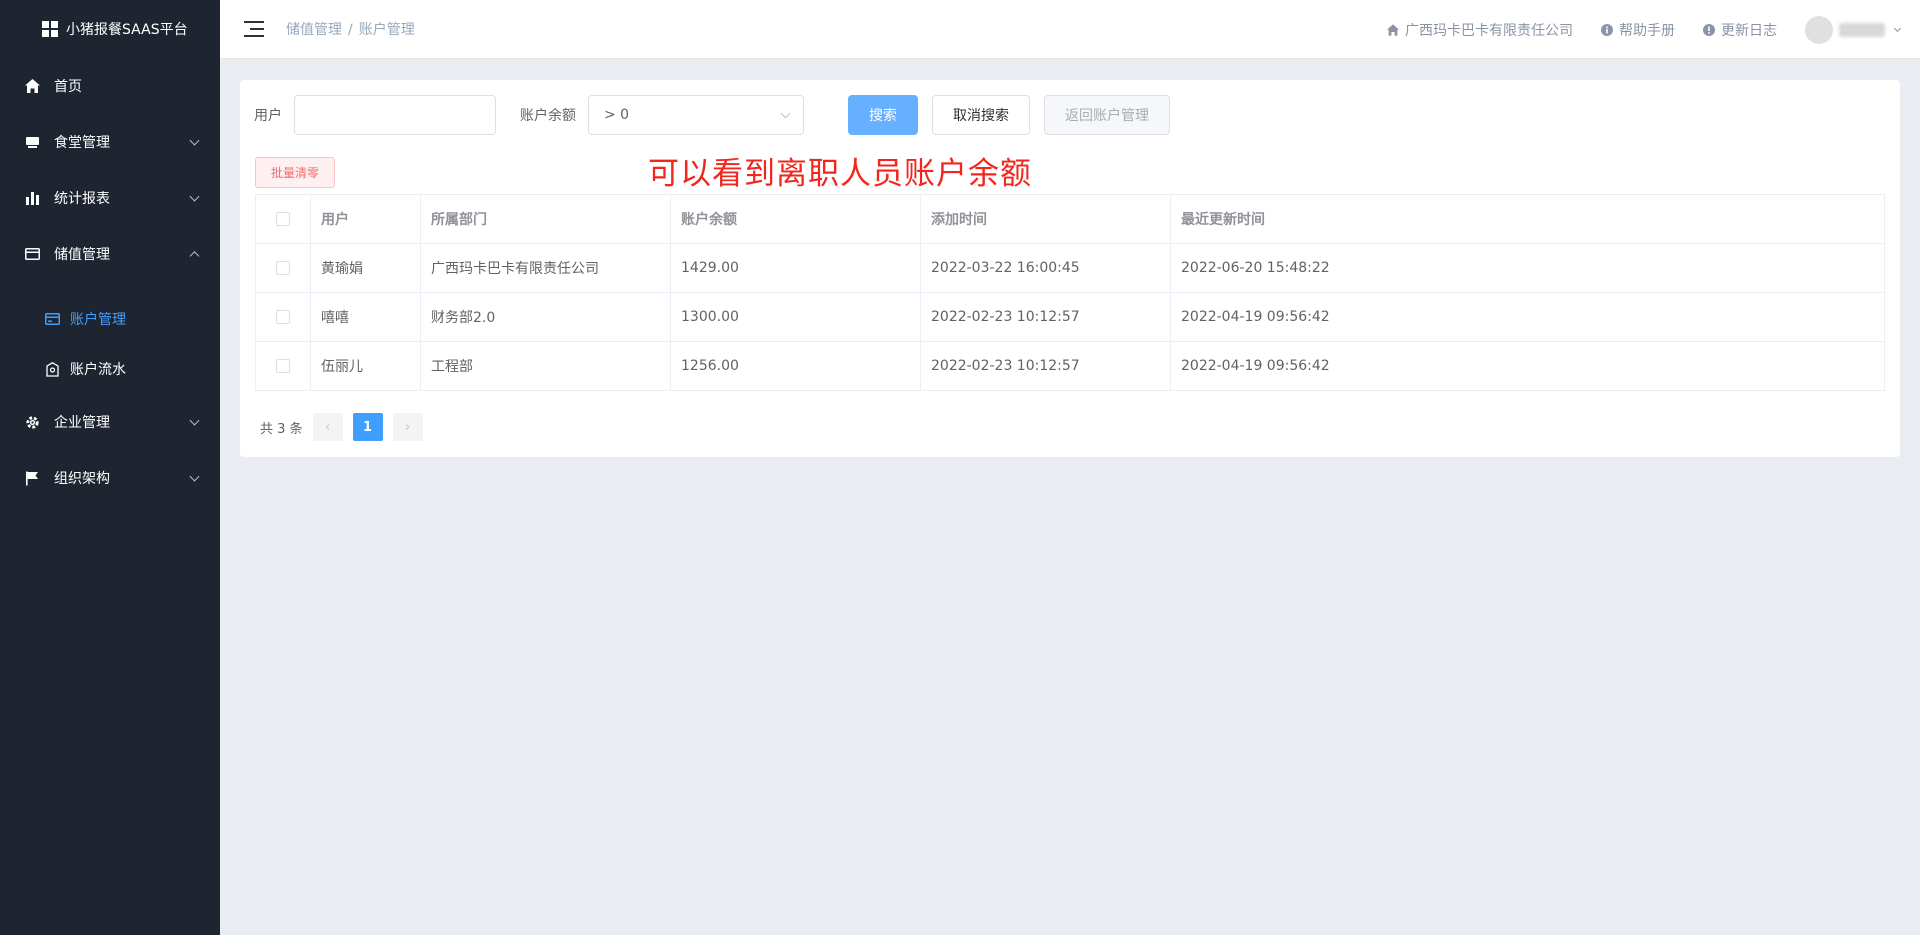 The height and width of the screenshot is (935, 1920). Describe the element at coordinates (1647, 30) in the screenshot. I see `help-label: 帮助手册` at that location.